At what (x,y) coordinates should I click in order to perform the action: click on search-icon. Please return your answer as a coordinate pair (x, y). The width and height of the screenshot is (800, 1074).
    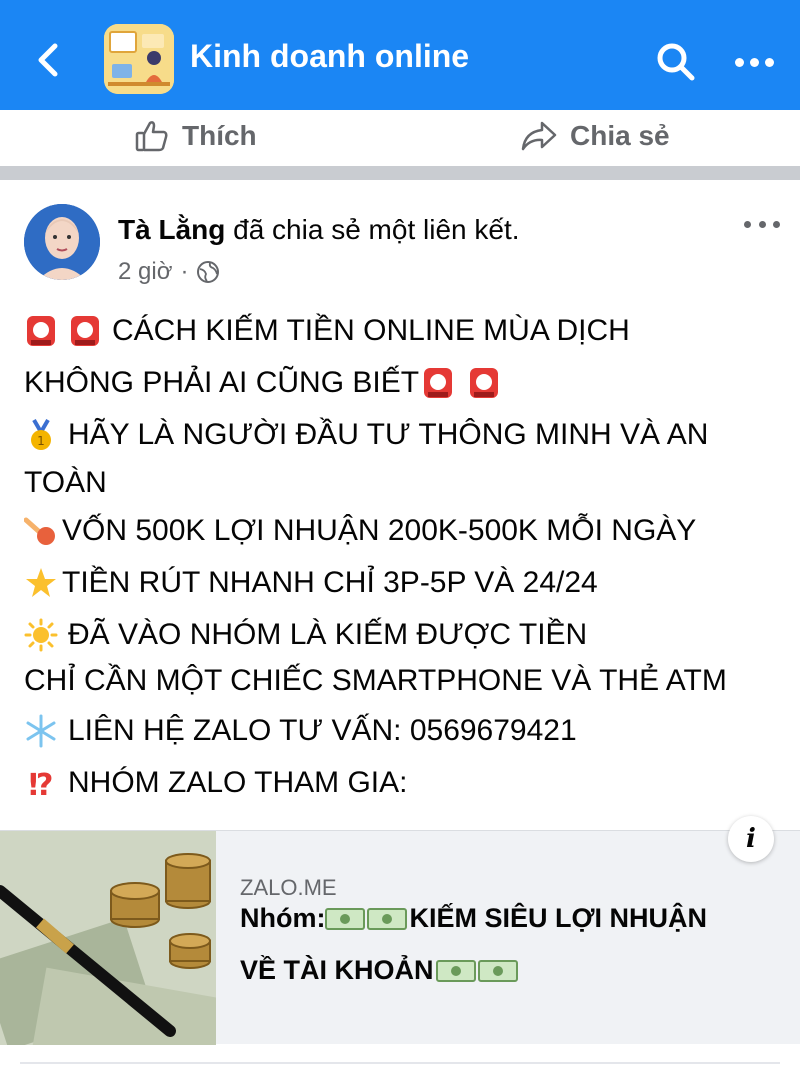
    Looking at the image, I should click on (676, 62).